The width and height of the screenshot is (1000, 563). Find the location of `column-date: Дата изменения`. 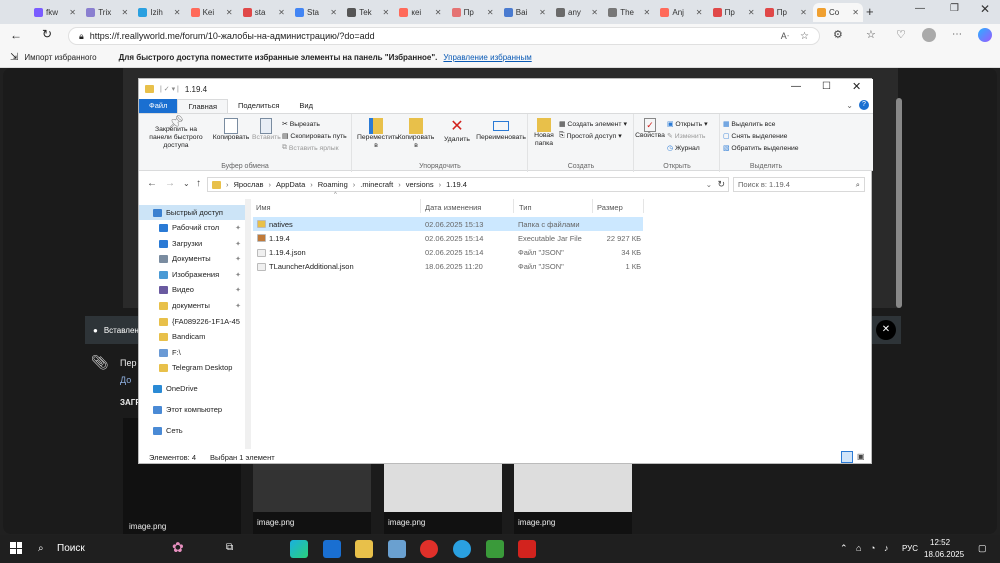

column-date: Дата изменения is located at coordinates (453, 207).